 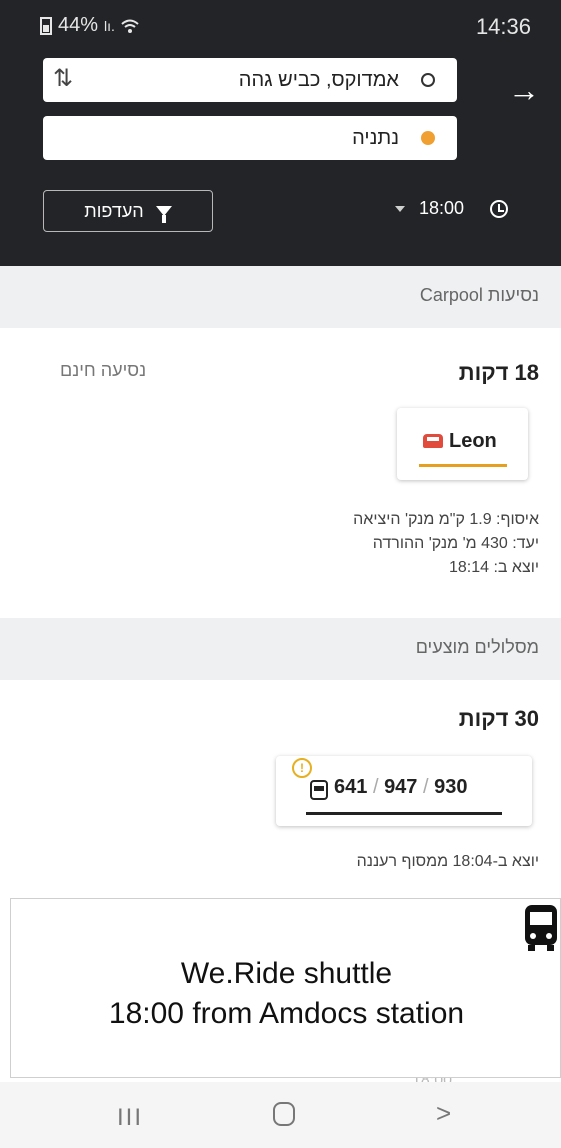 What do you see at coordinates (78, 25) in the screenshot?
I see `battery-level: 44%` at bounding box center [78, 25].